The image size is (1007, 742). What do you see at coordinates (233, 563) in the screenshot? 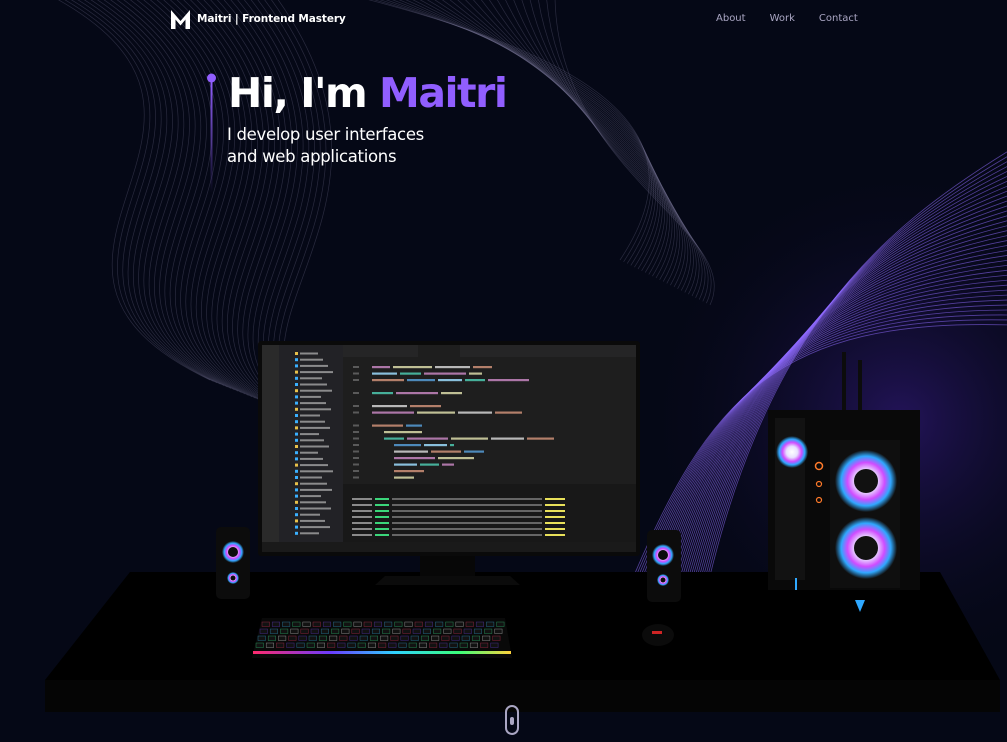
I see `speaker-left` at bounding box center [233, 563].